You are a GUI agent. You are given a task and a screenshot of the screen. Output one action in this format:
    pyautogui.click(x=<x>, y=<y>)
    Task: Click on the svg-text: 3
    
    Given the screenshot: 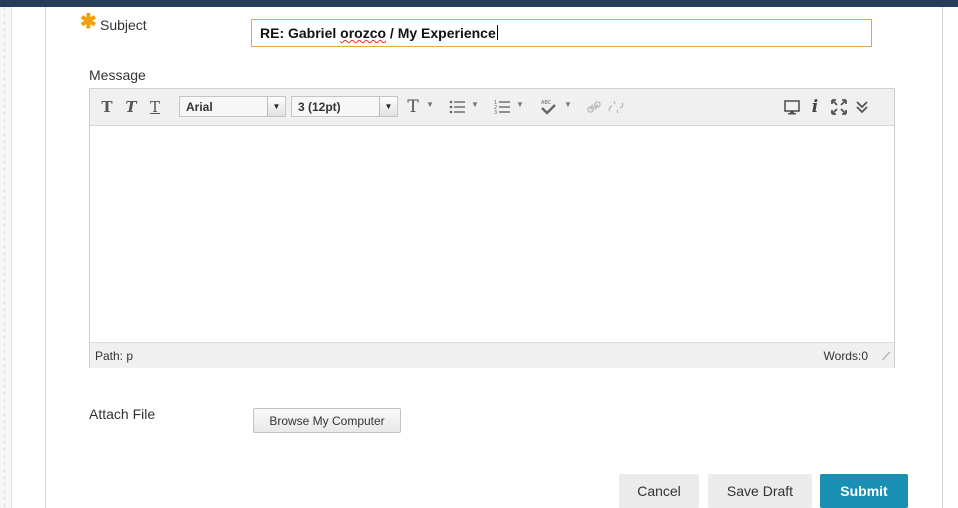 What is the action you would take?
    pyautogui.click(x=495, y=112)
    